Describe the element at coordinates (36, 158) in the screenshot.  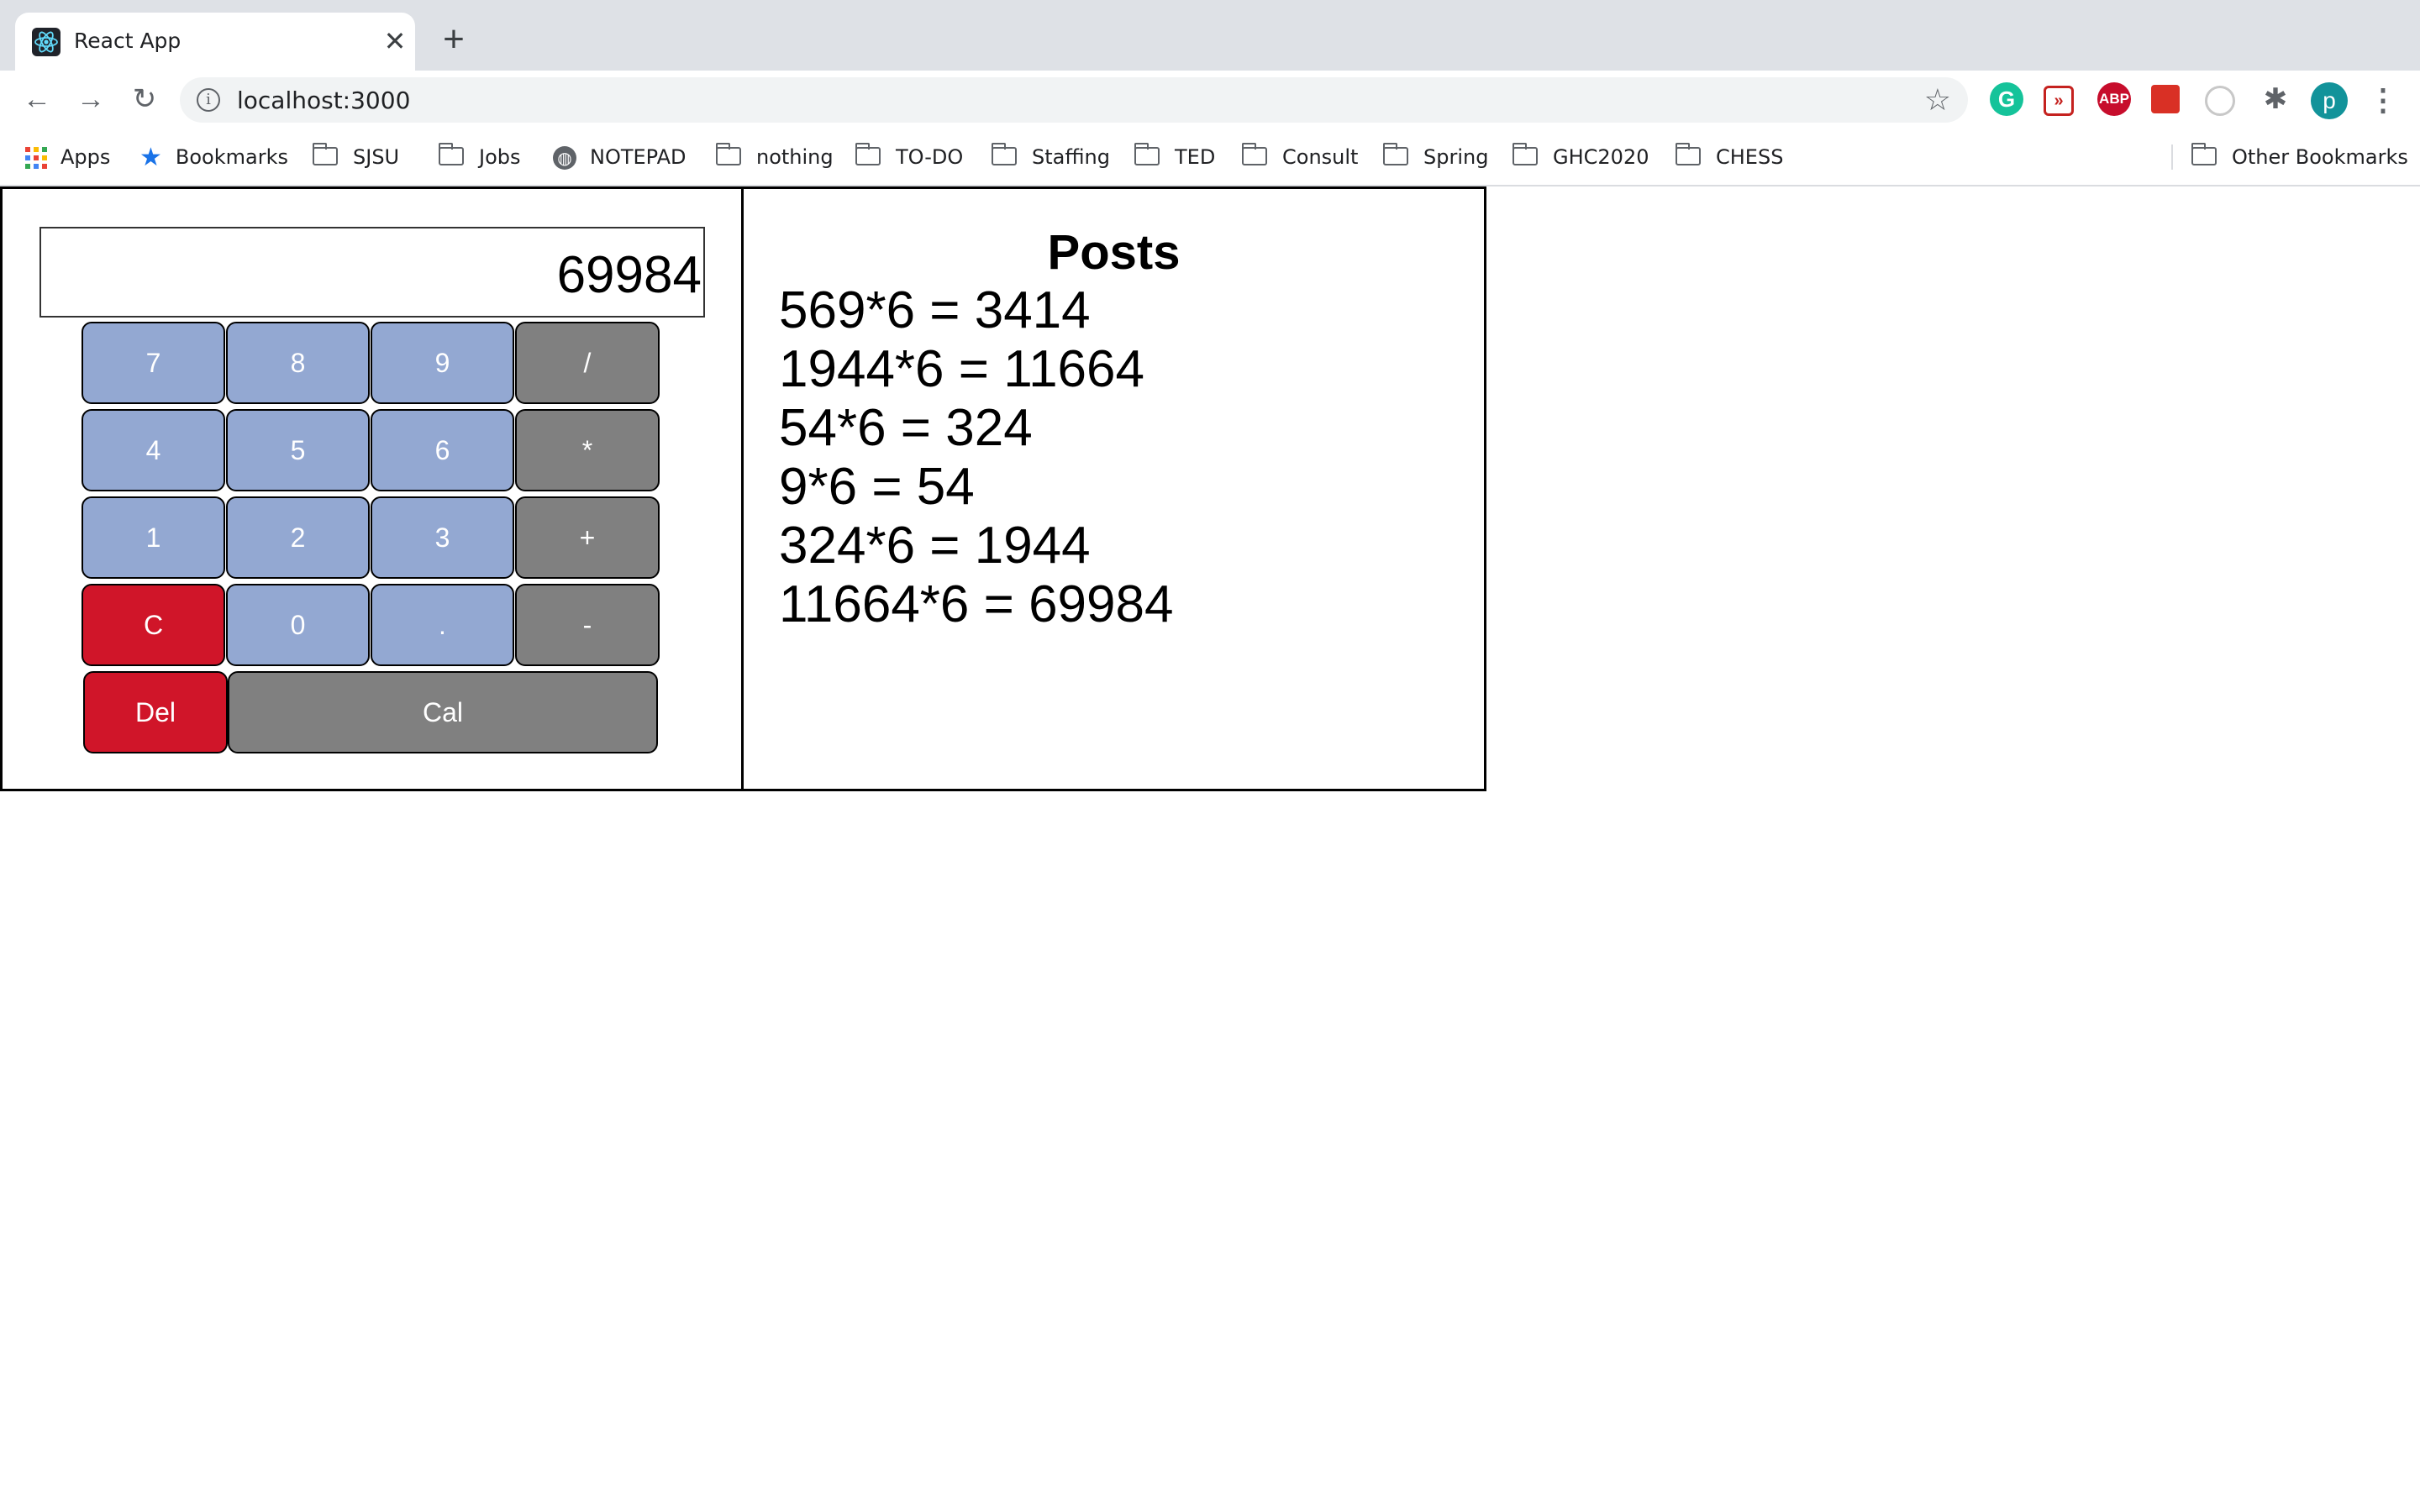
I see `apps-grid-icon` at that location.